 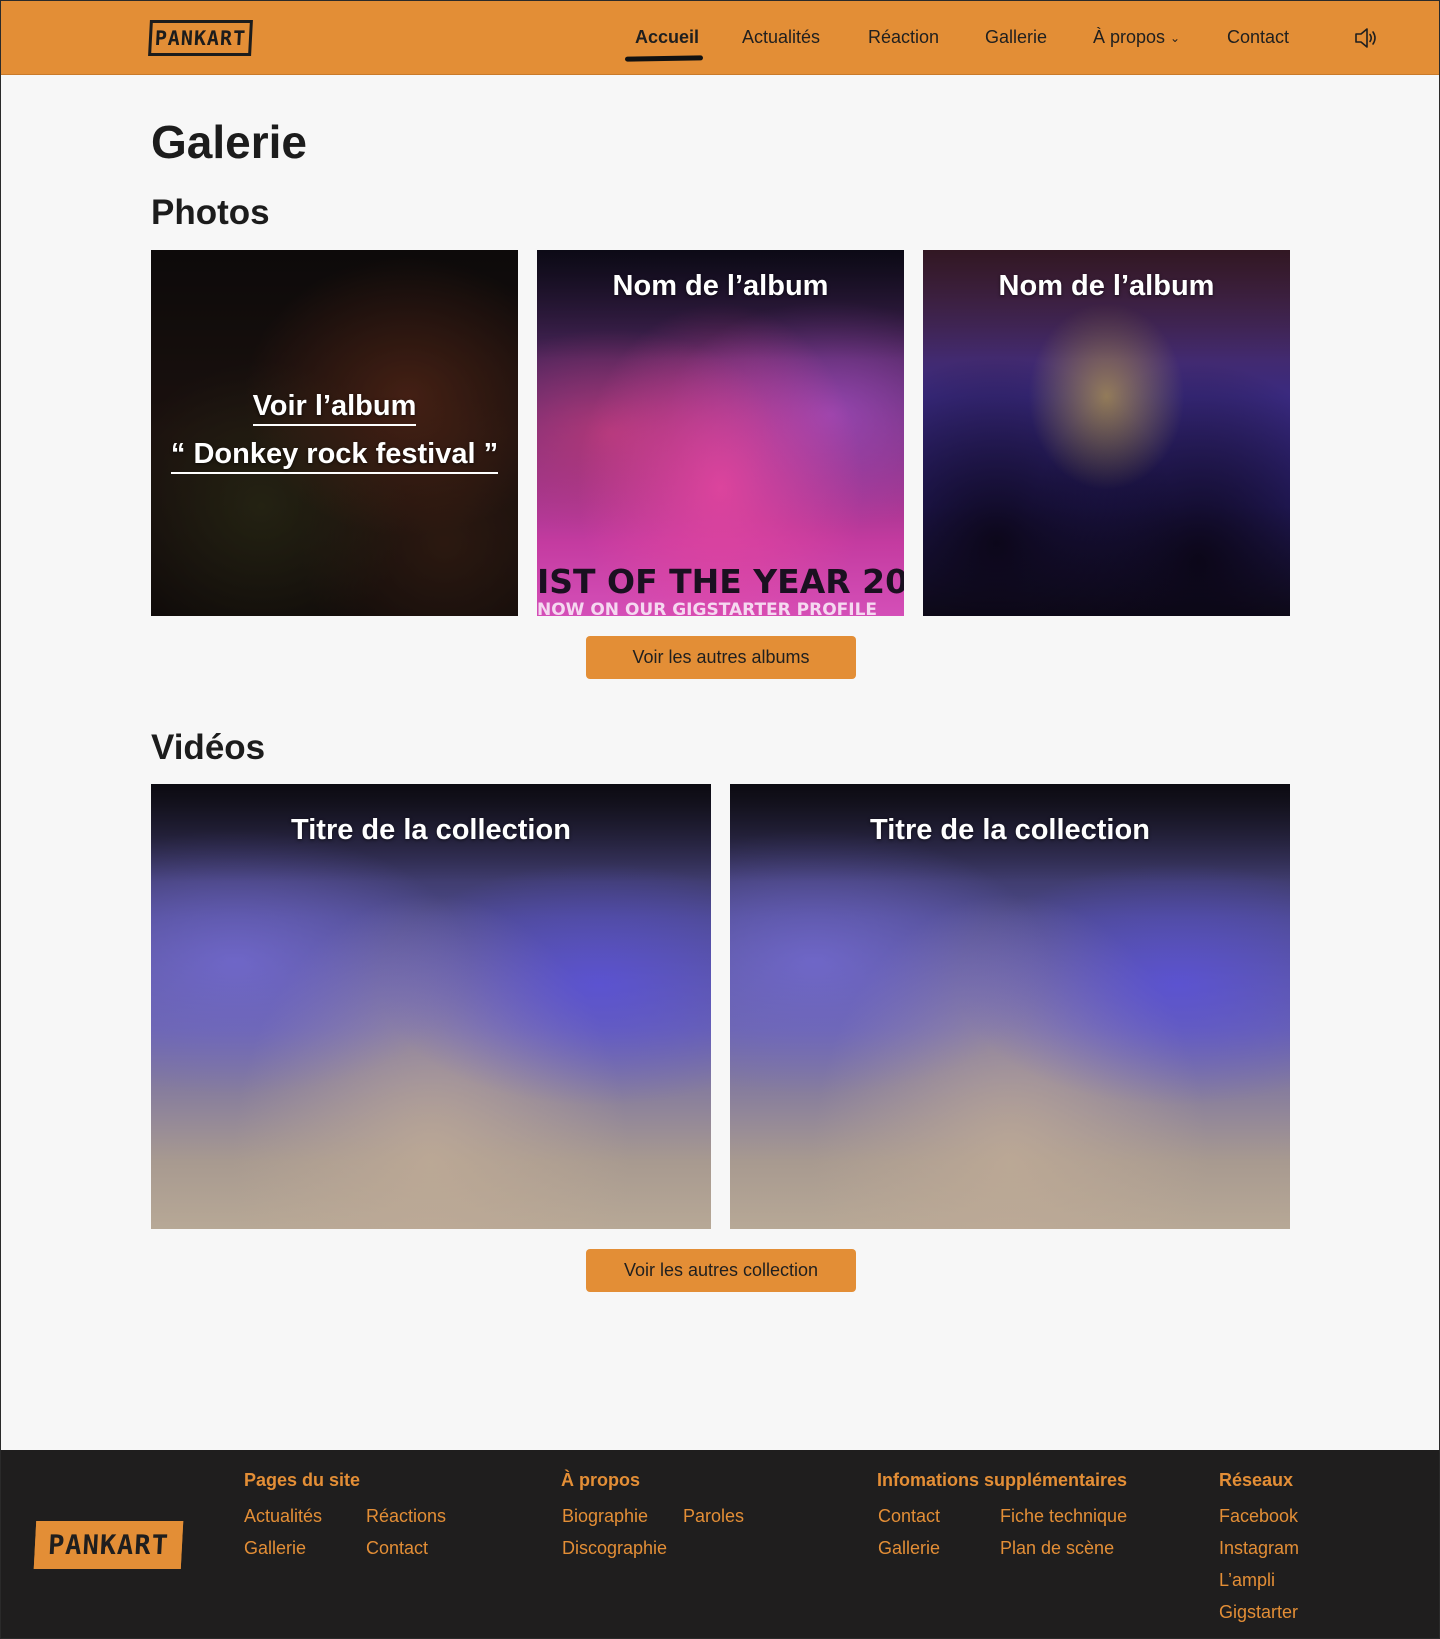 I want to click on speaker-icon, so click(x=1366, y=38).